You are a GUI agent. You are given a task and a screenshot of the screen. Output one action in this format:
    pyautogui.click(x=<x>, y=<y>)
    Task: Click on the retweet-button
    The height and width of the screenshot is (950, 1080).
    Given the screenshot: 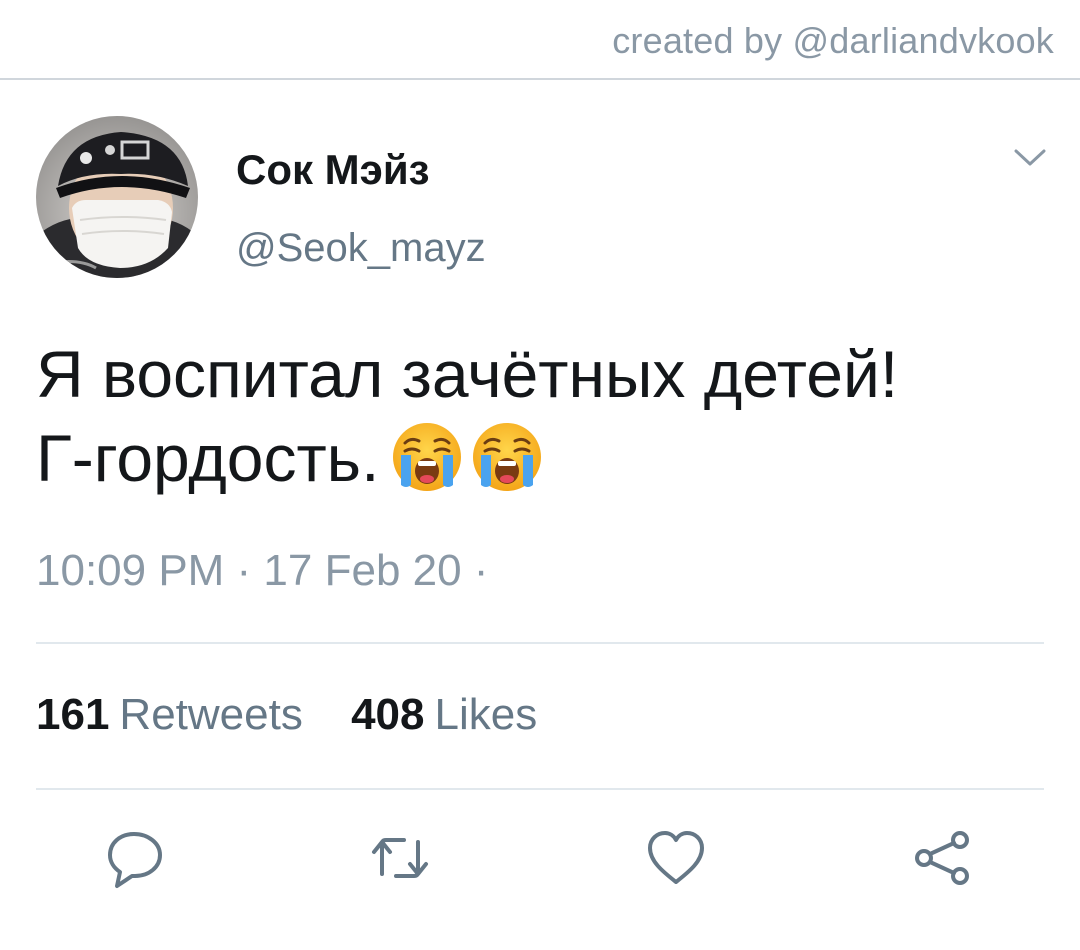 What is the action you would take?
    pyautogui.click(x=400, y=858)
    